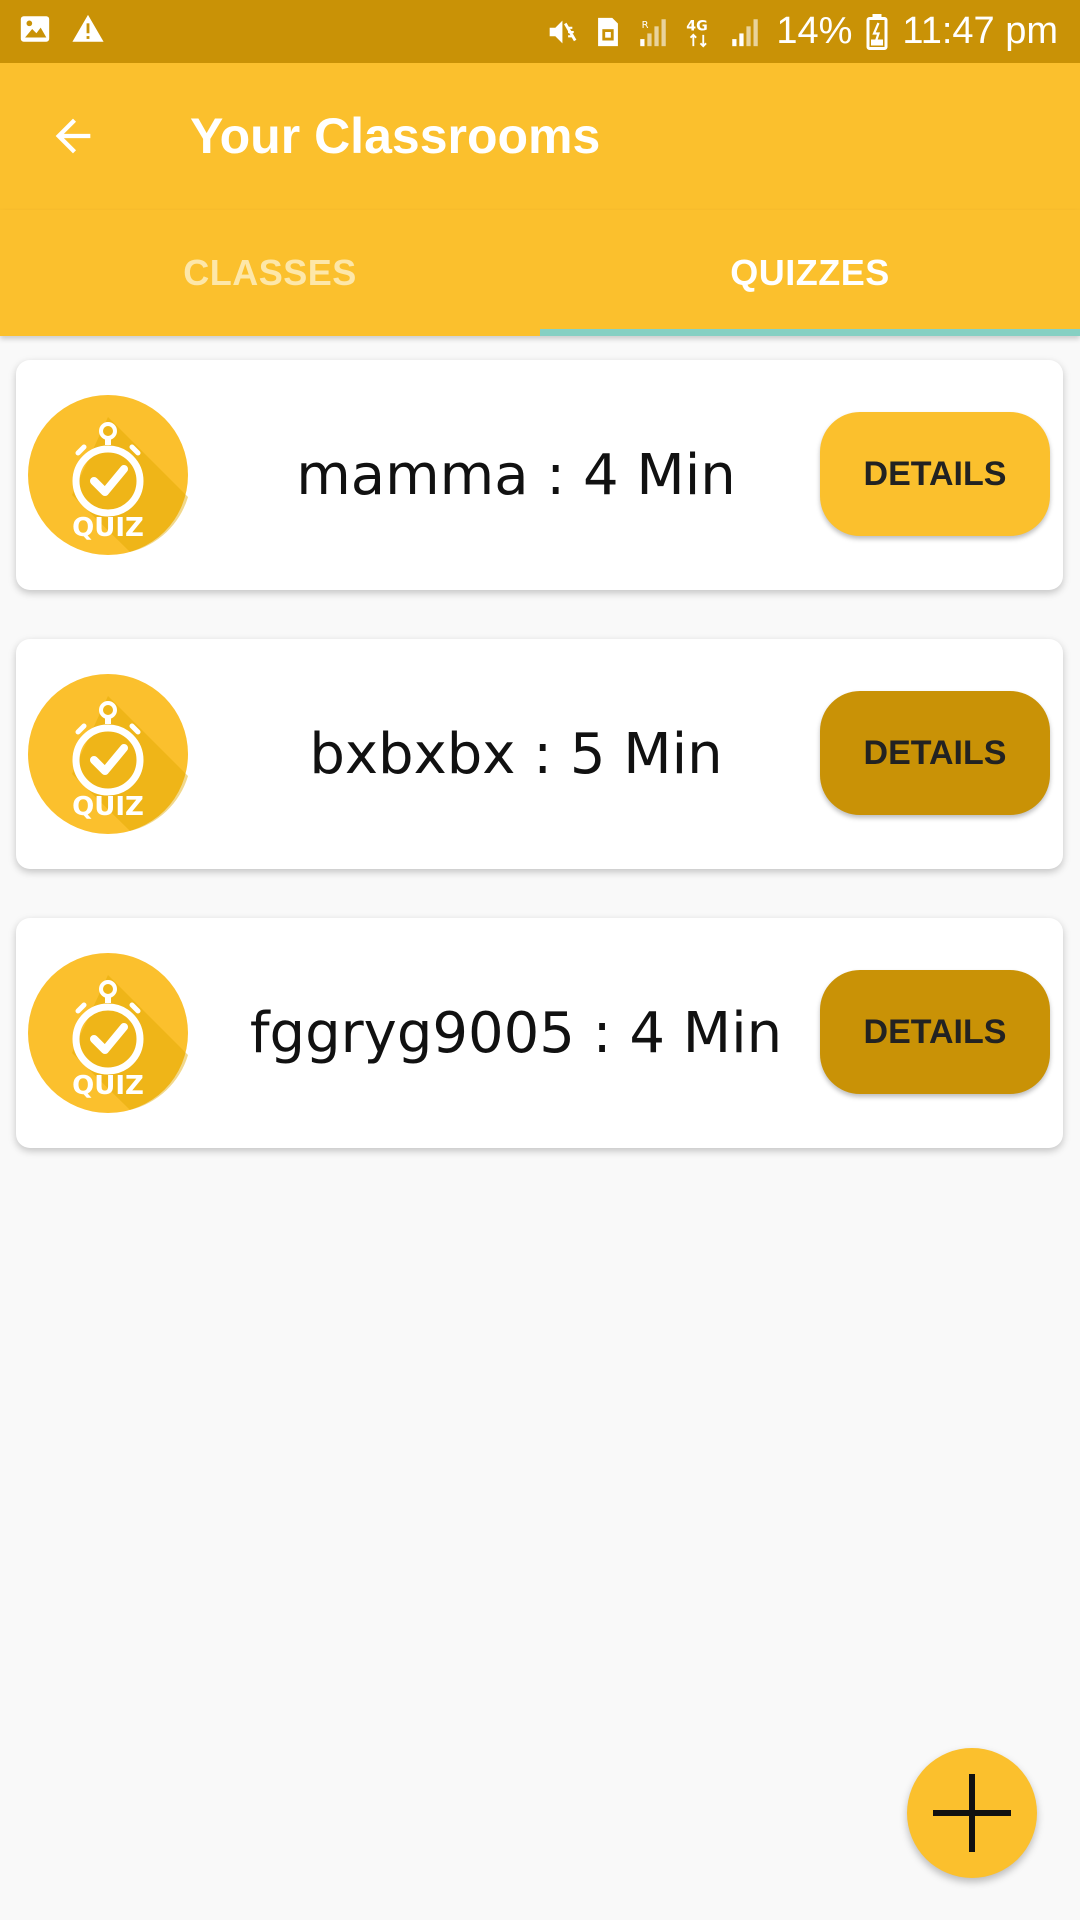 The width and height of the screenshot is (1080, 1920). What do you see at coordinates (561, 32) in the screenshot?
I see `vibrate-icon` at bounding box center [561, 32].